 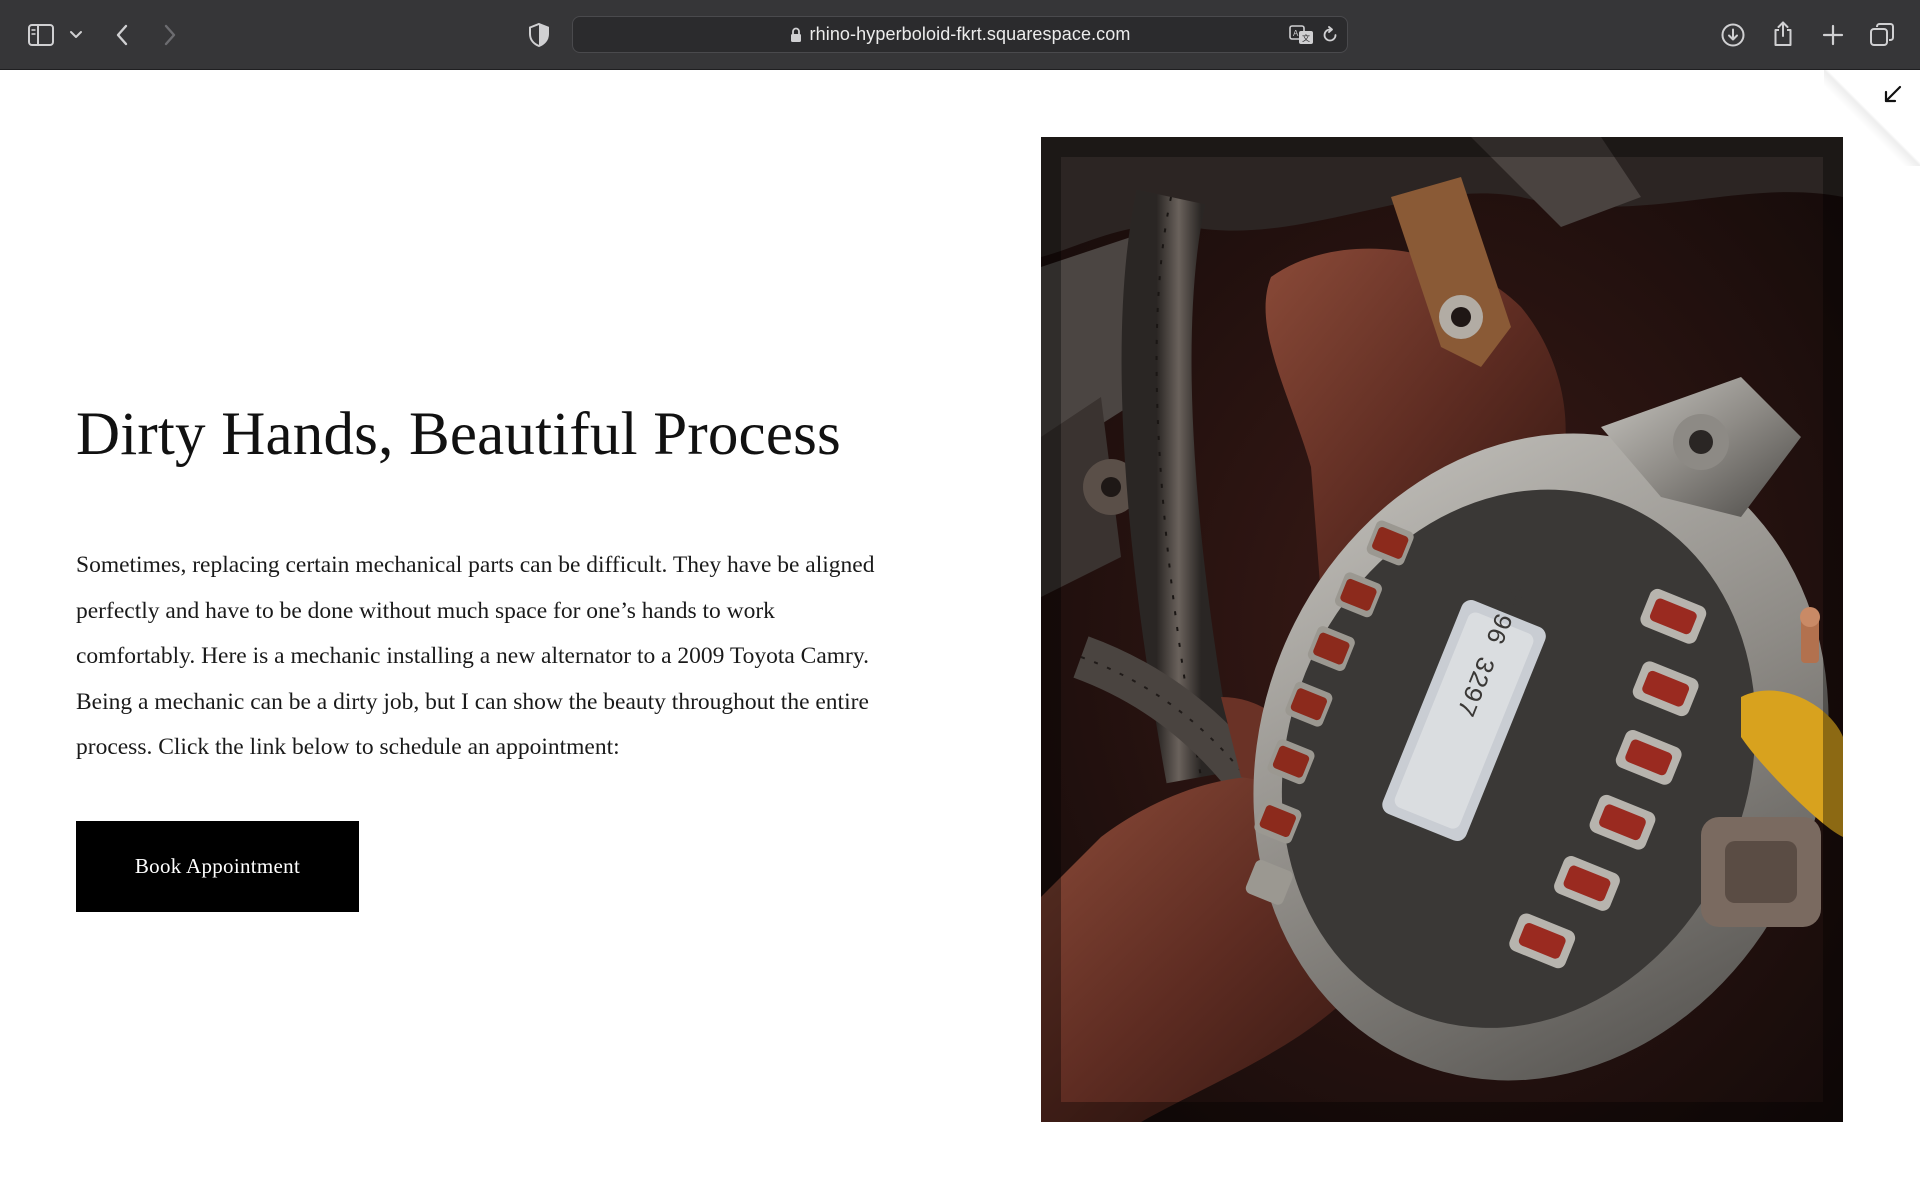 What do you see at coordinates (217, 866) in the screenshot?
I see `book-appointment-button: Book Appointment` at bounding box center [217, 866].